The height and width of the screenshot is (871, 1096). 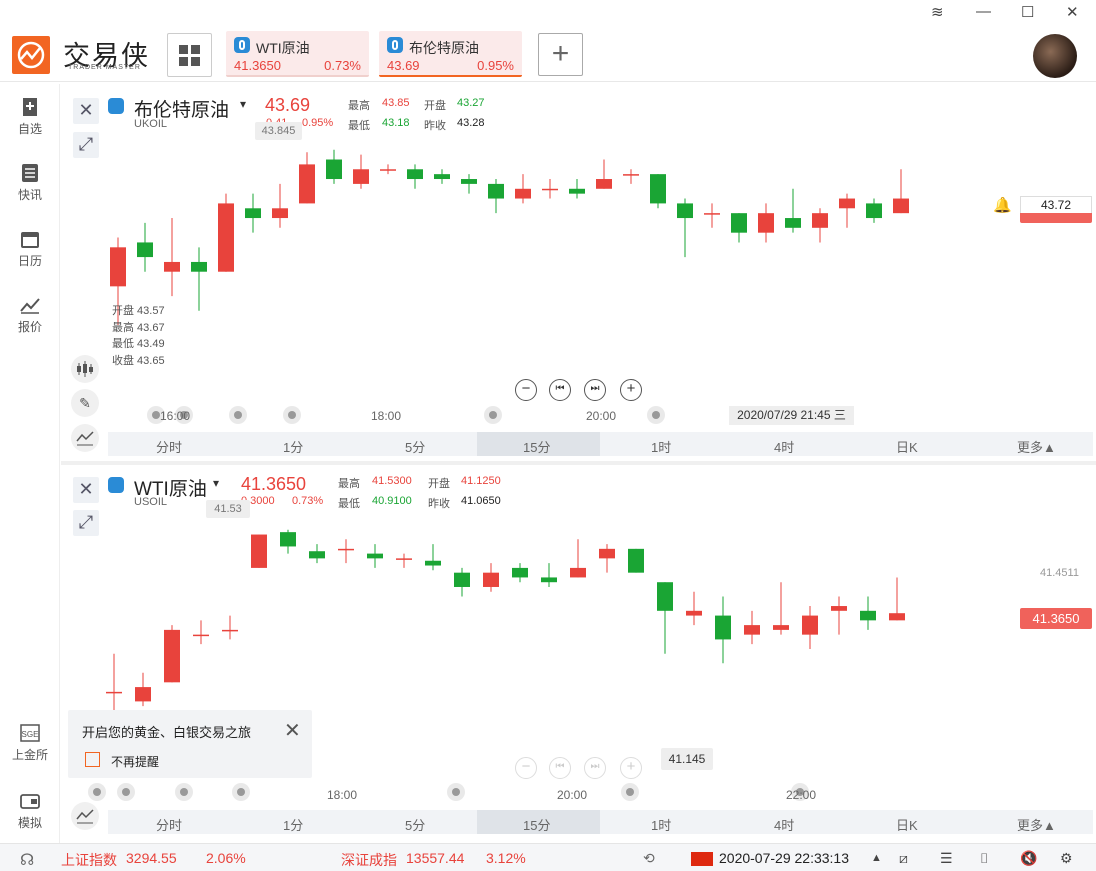 I want to click on period-tab: 1时, so click(x=661, y=824).